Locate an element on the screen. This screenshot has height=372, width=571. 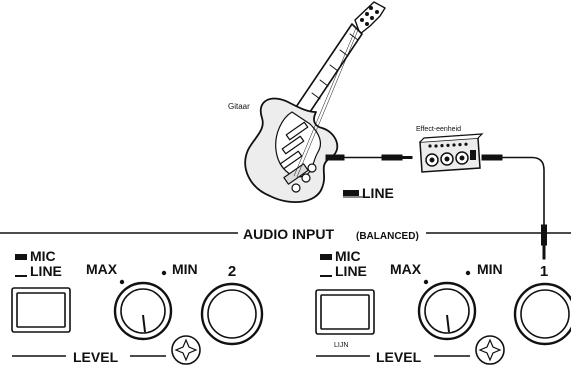
balanced-label: (BALANCED) is located at coordinates (387, 236).